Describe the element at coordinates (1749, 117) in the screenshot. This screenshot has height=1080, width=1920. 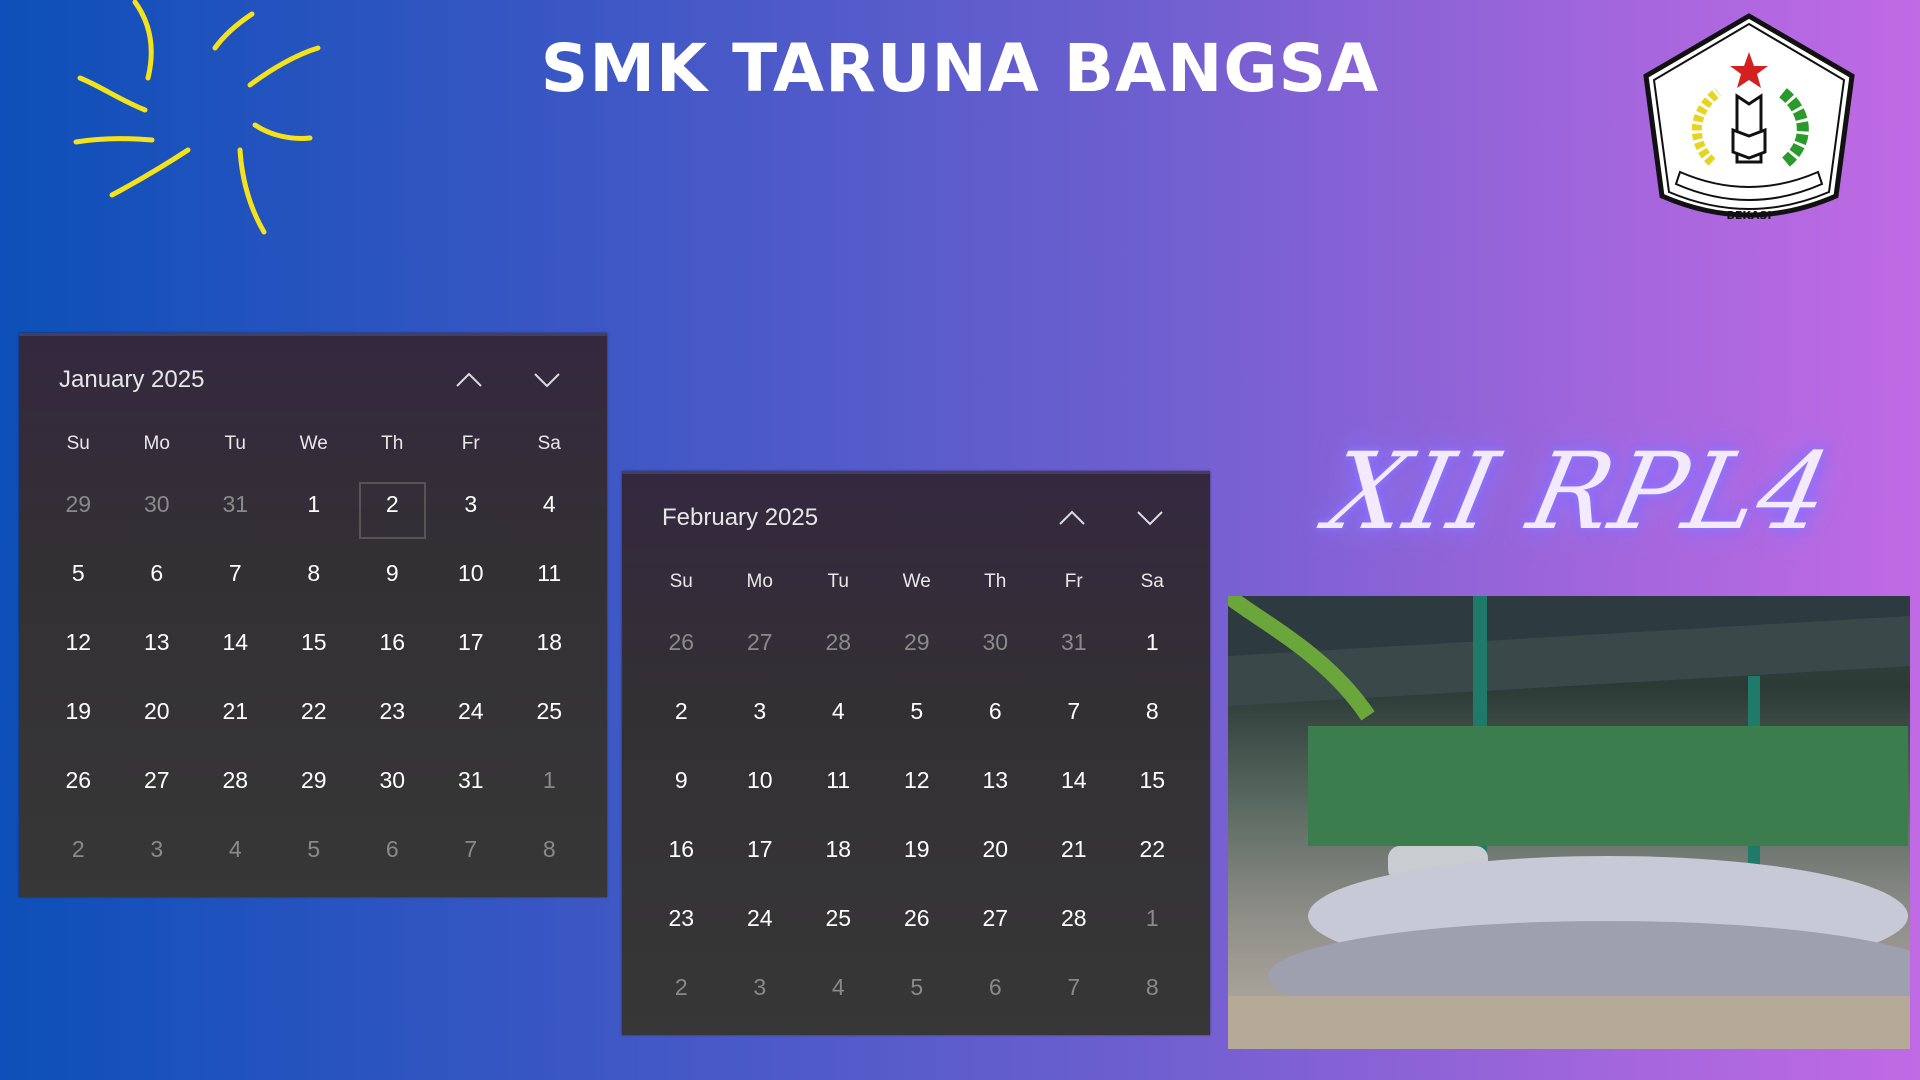
I see `school-logo: BEKASI` at that location.